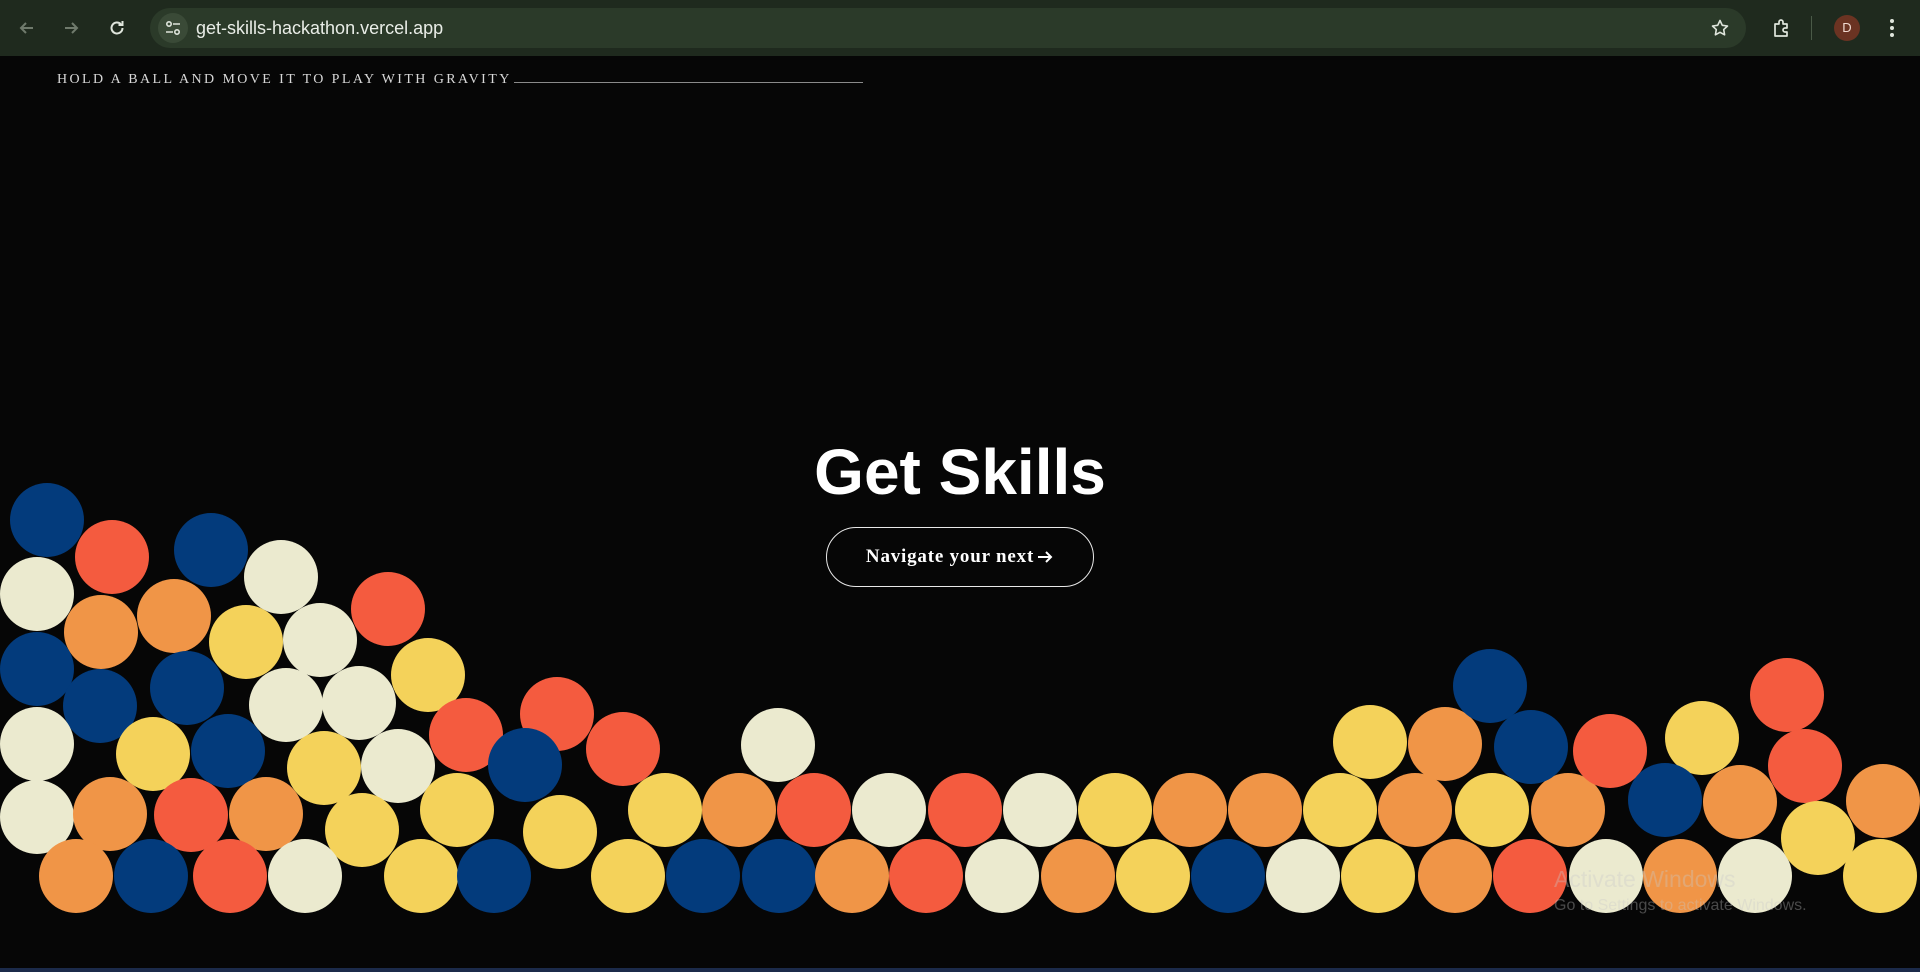 The height and width of the screenshot is (972, 1920). What do you see at coordinates (948, 28) in the screenshot?
I see `address-bar: get-skills-hackathon.vercel.app` at bounding box center [948, 28].